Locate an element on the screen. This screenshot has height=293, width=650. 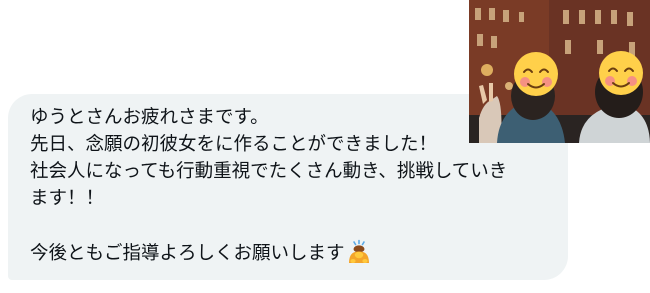
message-line-4: ます！！ is located at coordinates (67, 198).